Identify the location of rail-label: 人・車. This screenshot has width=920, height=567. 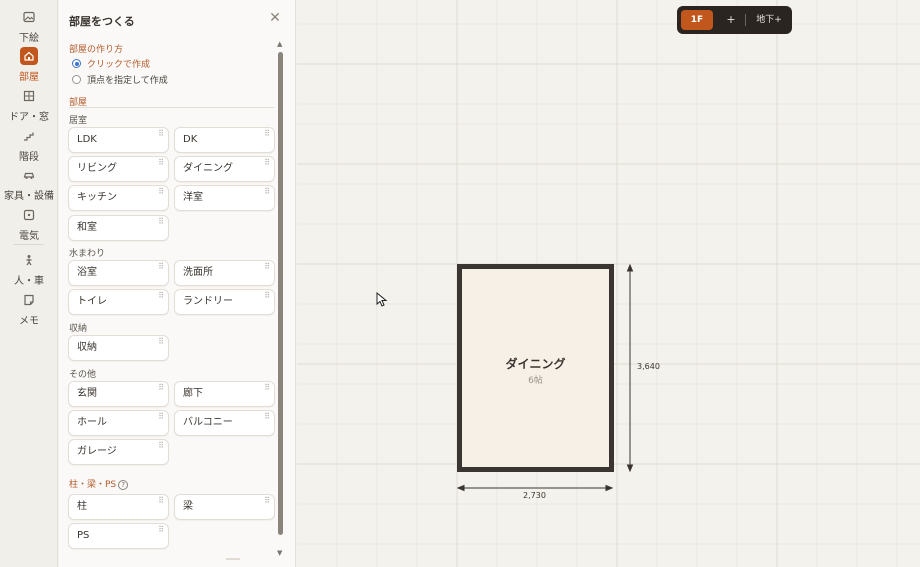
(29, 281).